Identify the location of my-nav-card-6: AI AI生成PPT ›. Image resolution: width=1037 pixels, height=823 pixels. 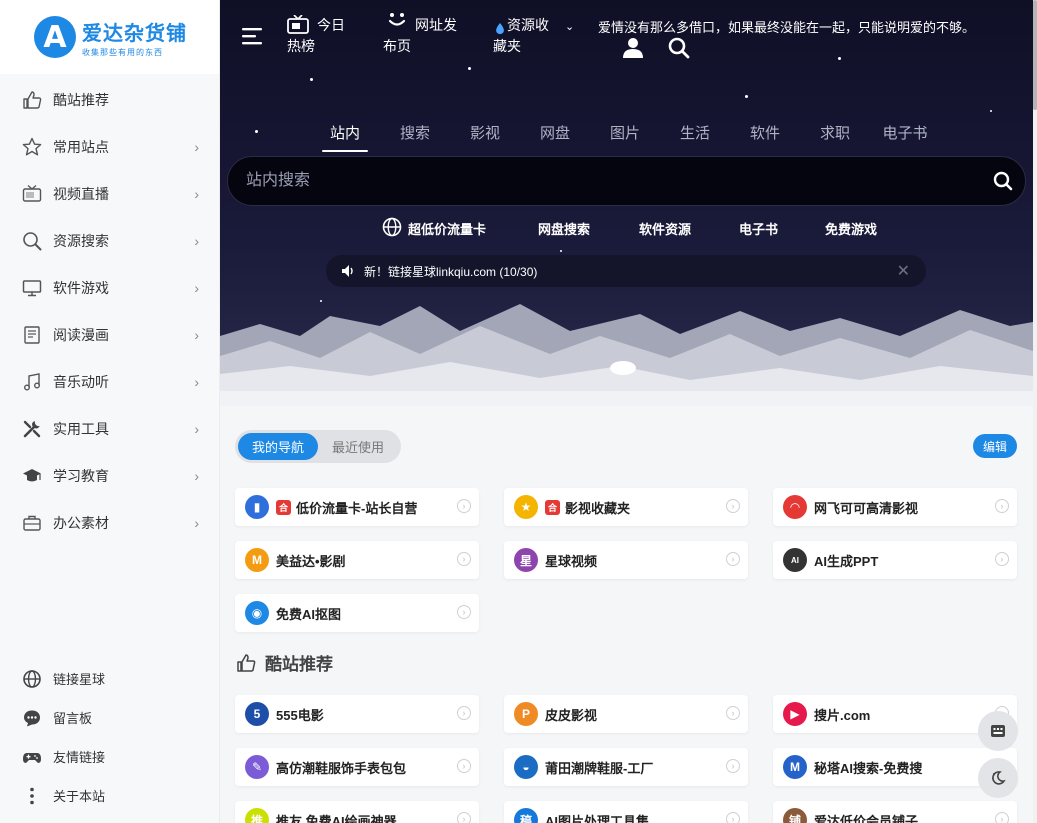
(895, 560).